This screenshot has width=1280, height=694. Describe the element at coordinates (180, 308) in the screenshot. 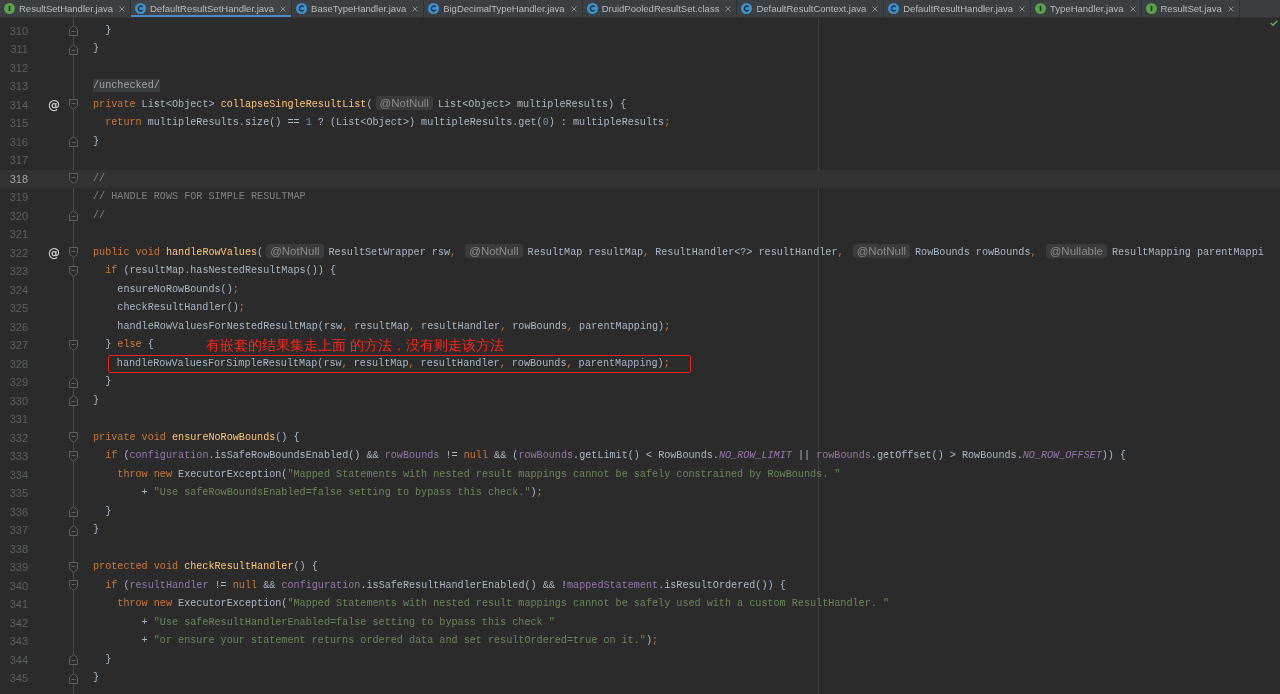

I see `code-line: checkResultHandler();` at that location.